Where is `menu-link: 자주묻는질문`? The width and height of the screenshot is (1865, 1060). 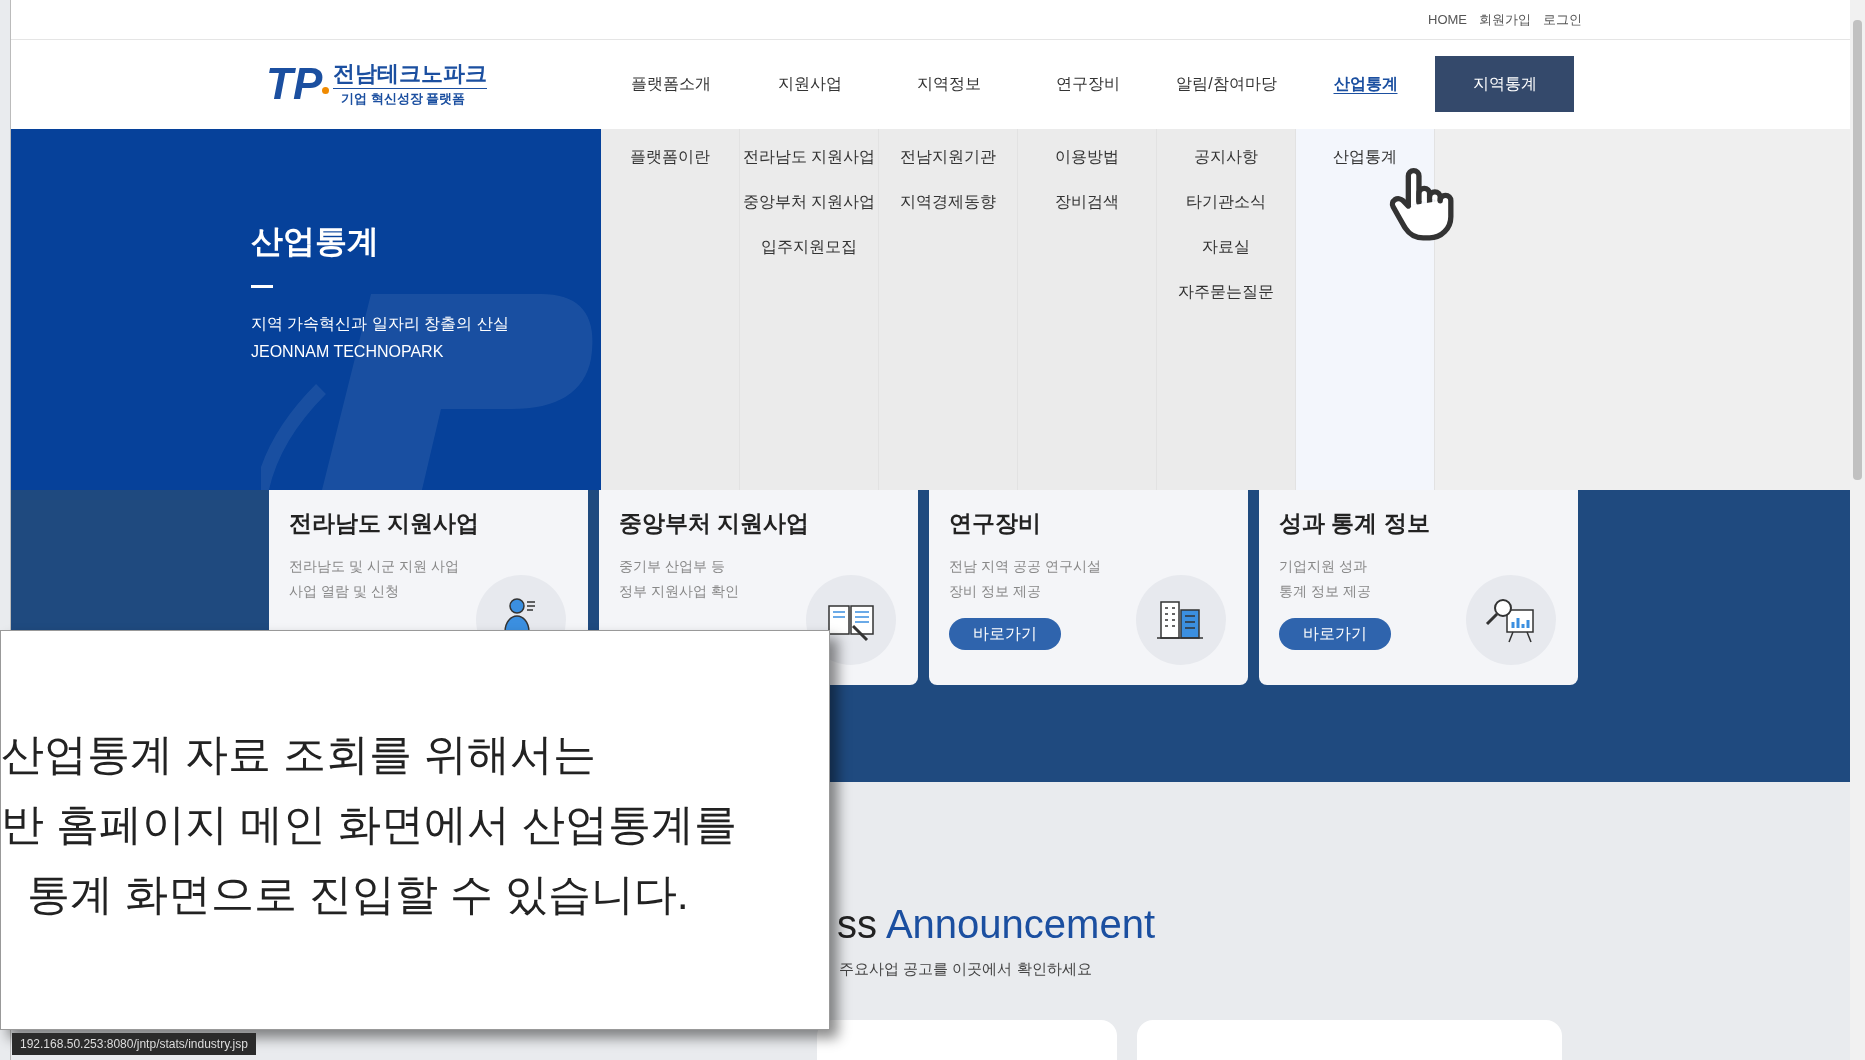
menu-link: 자주묻는질문 is located at coordinates (1226, 291).